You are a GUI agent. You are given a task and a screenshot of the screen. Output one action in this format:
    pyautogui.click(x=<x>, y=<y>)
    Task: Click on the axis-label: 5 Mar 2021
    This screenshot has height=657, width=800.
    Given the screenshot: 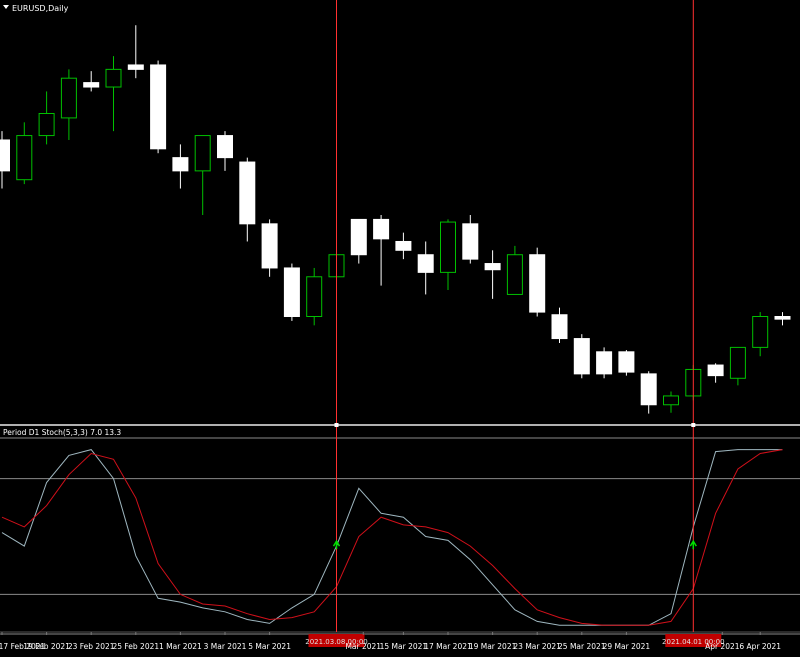 What is the action you would take?
    pyautogui.click(x=269, y=646)
    